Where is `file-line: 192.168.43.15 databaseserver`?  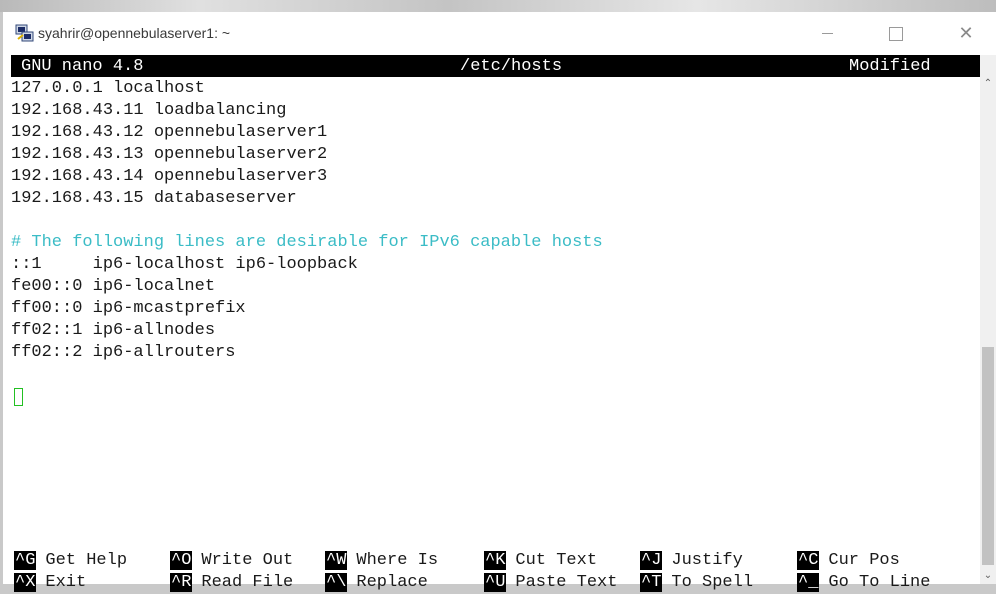 file-line: 192.168.43.15 databaseserver is located at coordinates (154, 198).